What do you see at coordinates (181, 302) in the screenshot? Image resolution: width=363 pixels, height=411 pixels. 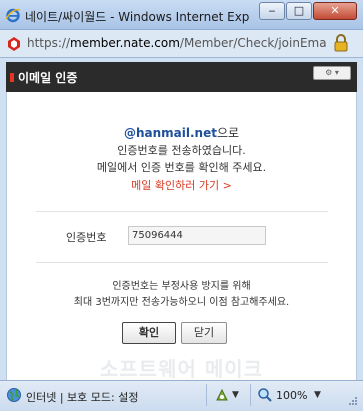 I see `notice-line-2: 최대 3번까지만 전송가능하오니 이점 참고해주세요.` at bounding box center [181, 302].